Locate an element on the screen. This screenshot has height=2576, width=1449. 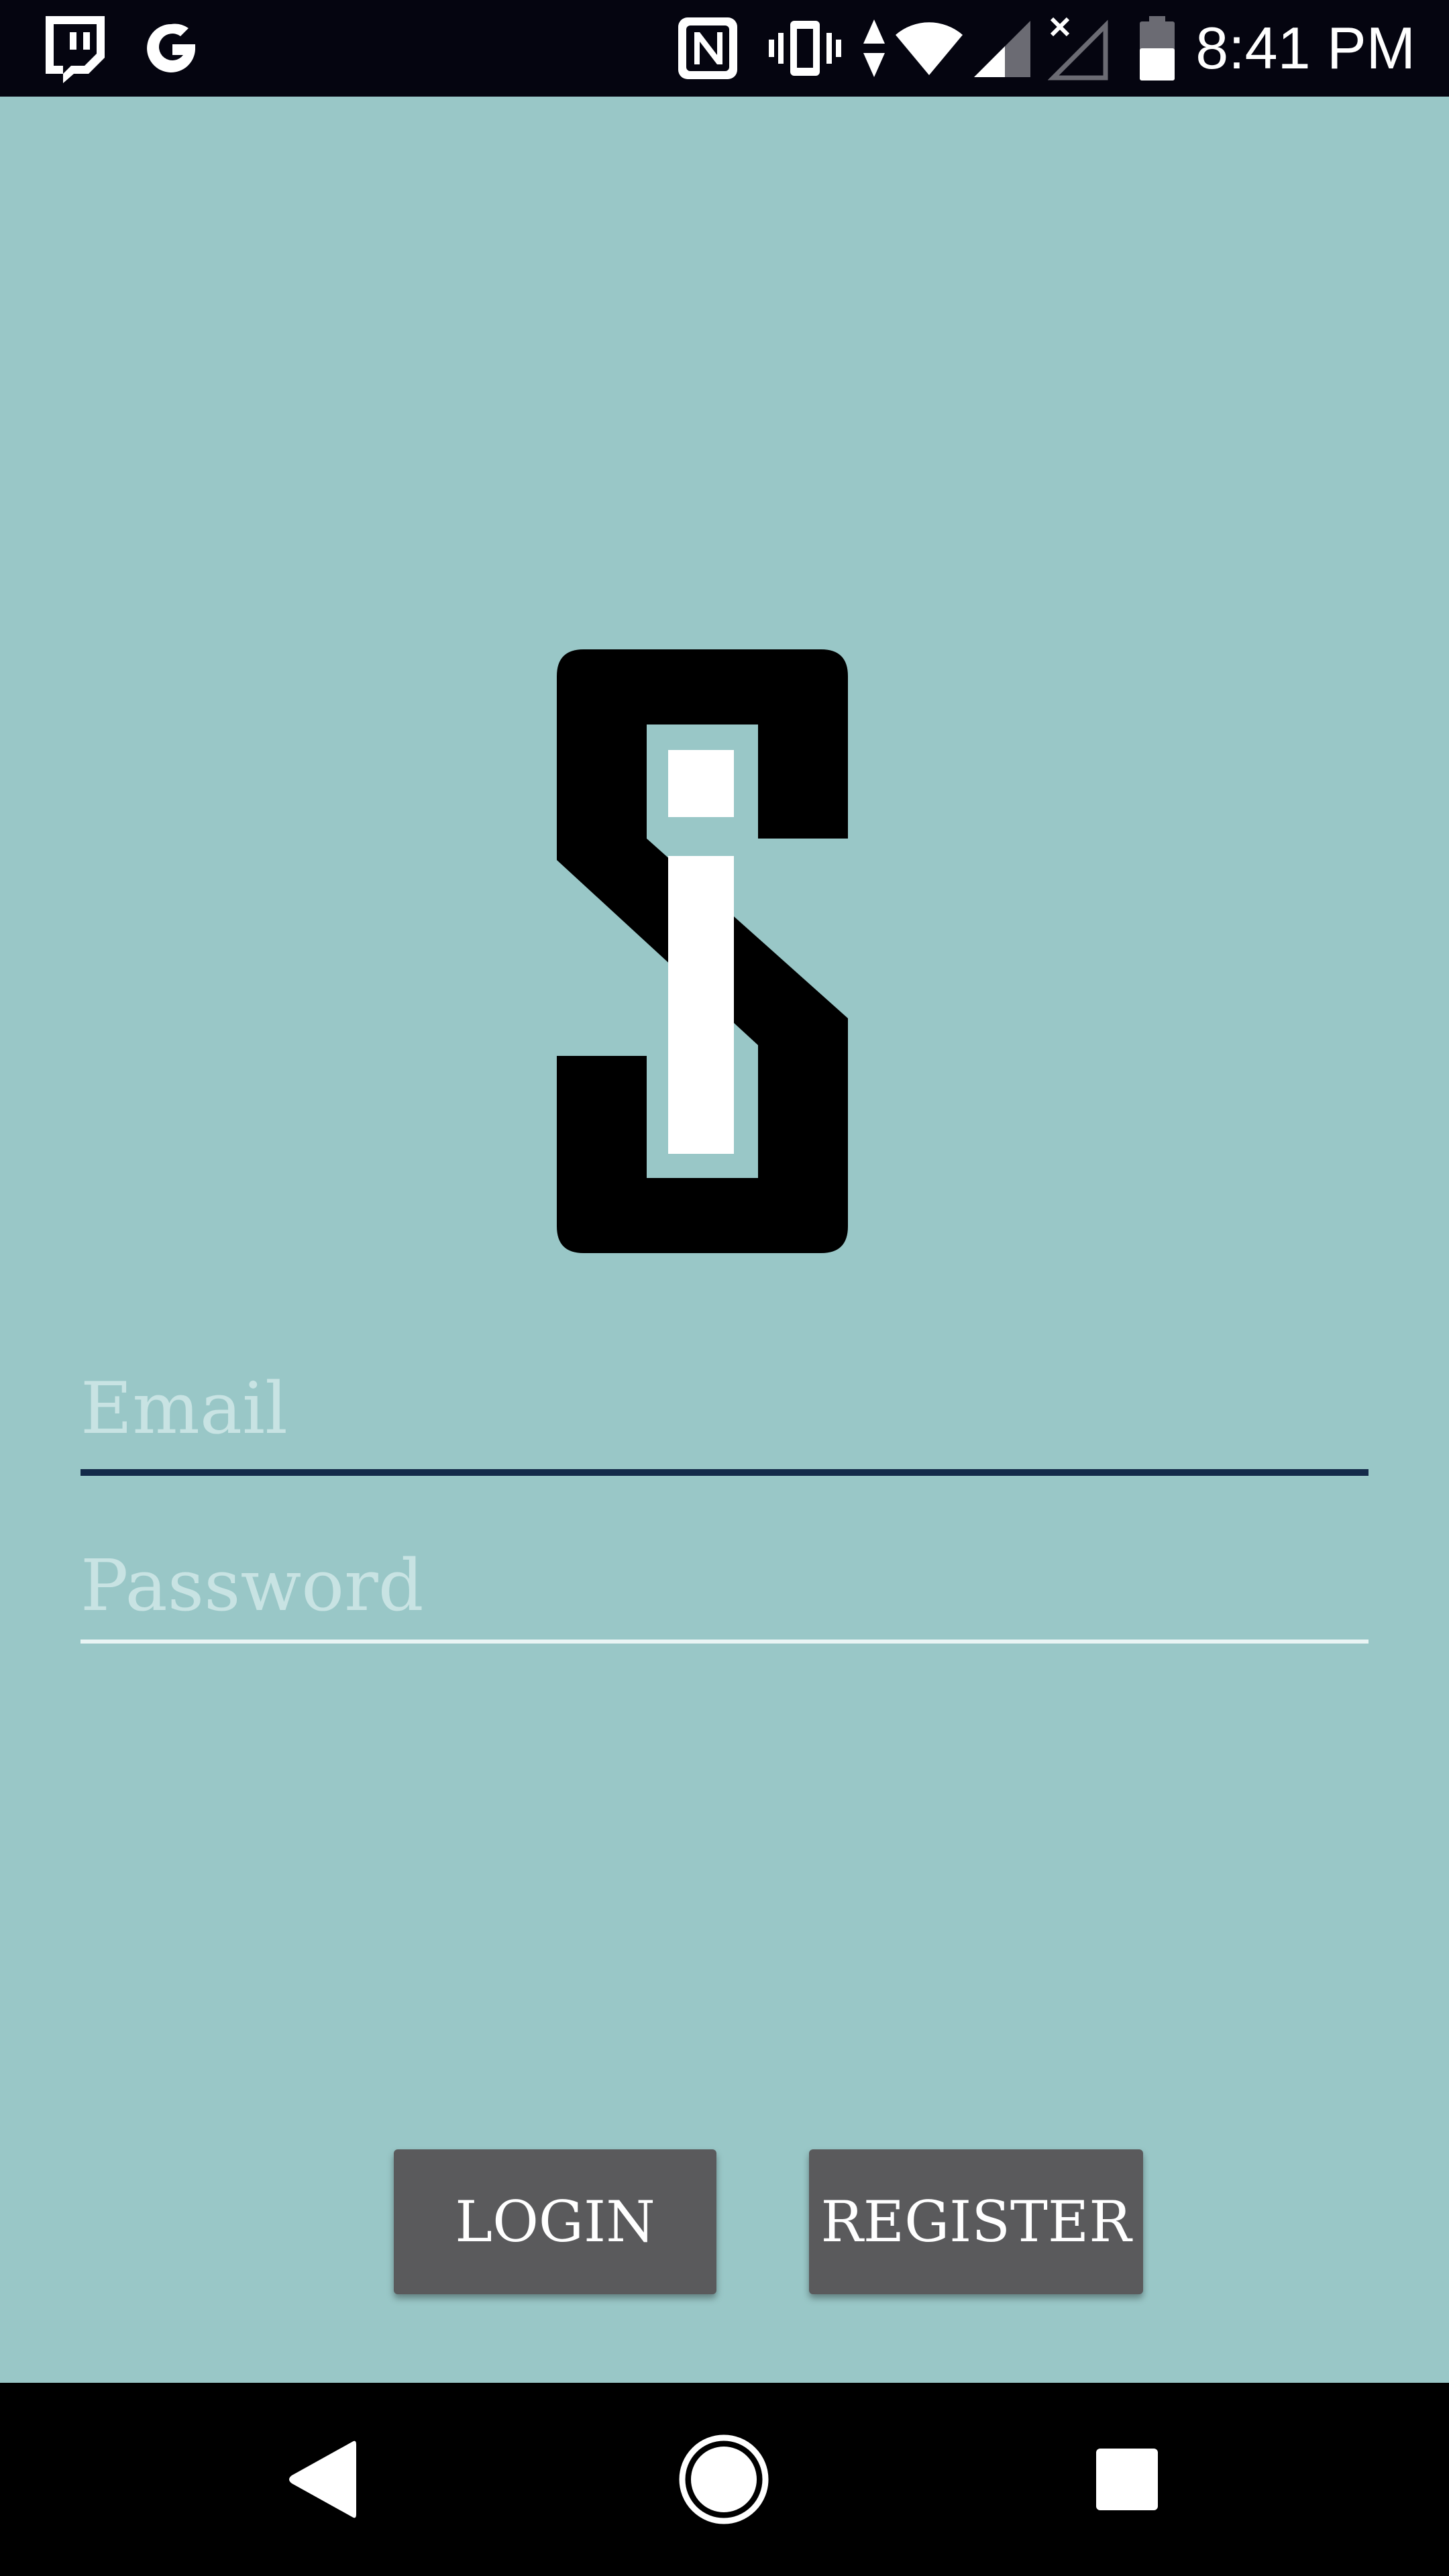
email-field is located at coordinates (724, 1412).